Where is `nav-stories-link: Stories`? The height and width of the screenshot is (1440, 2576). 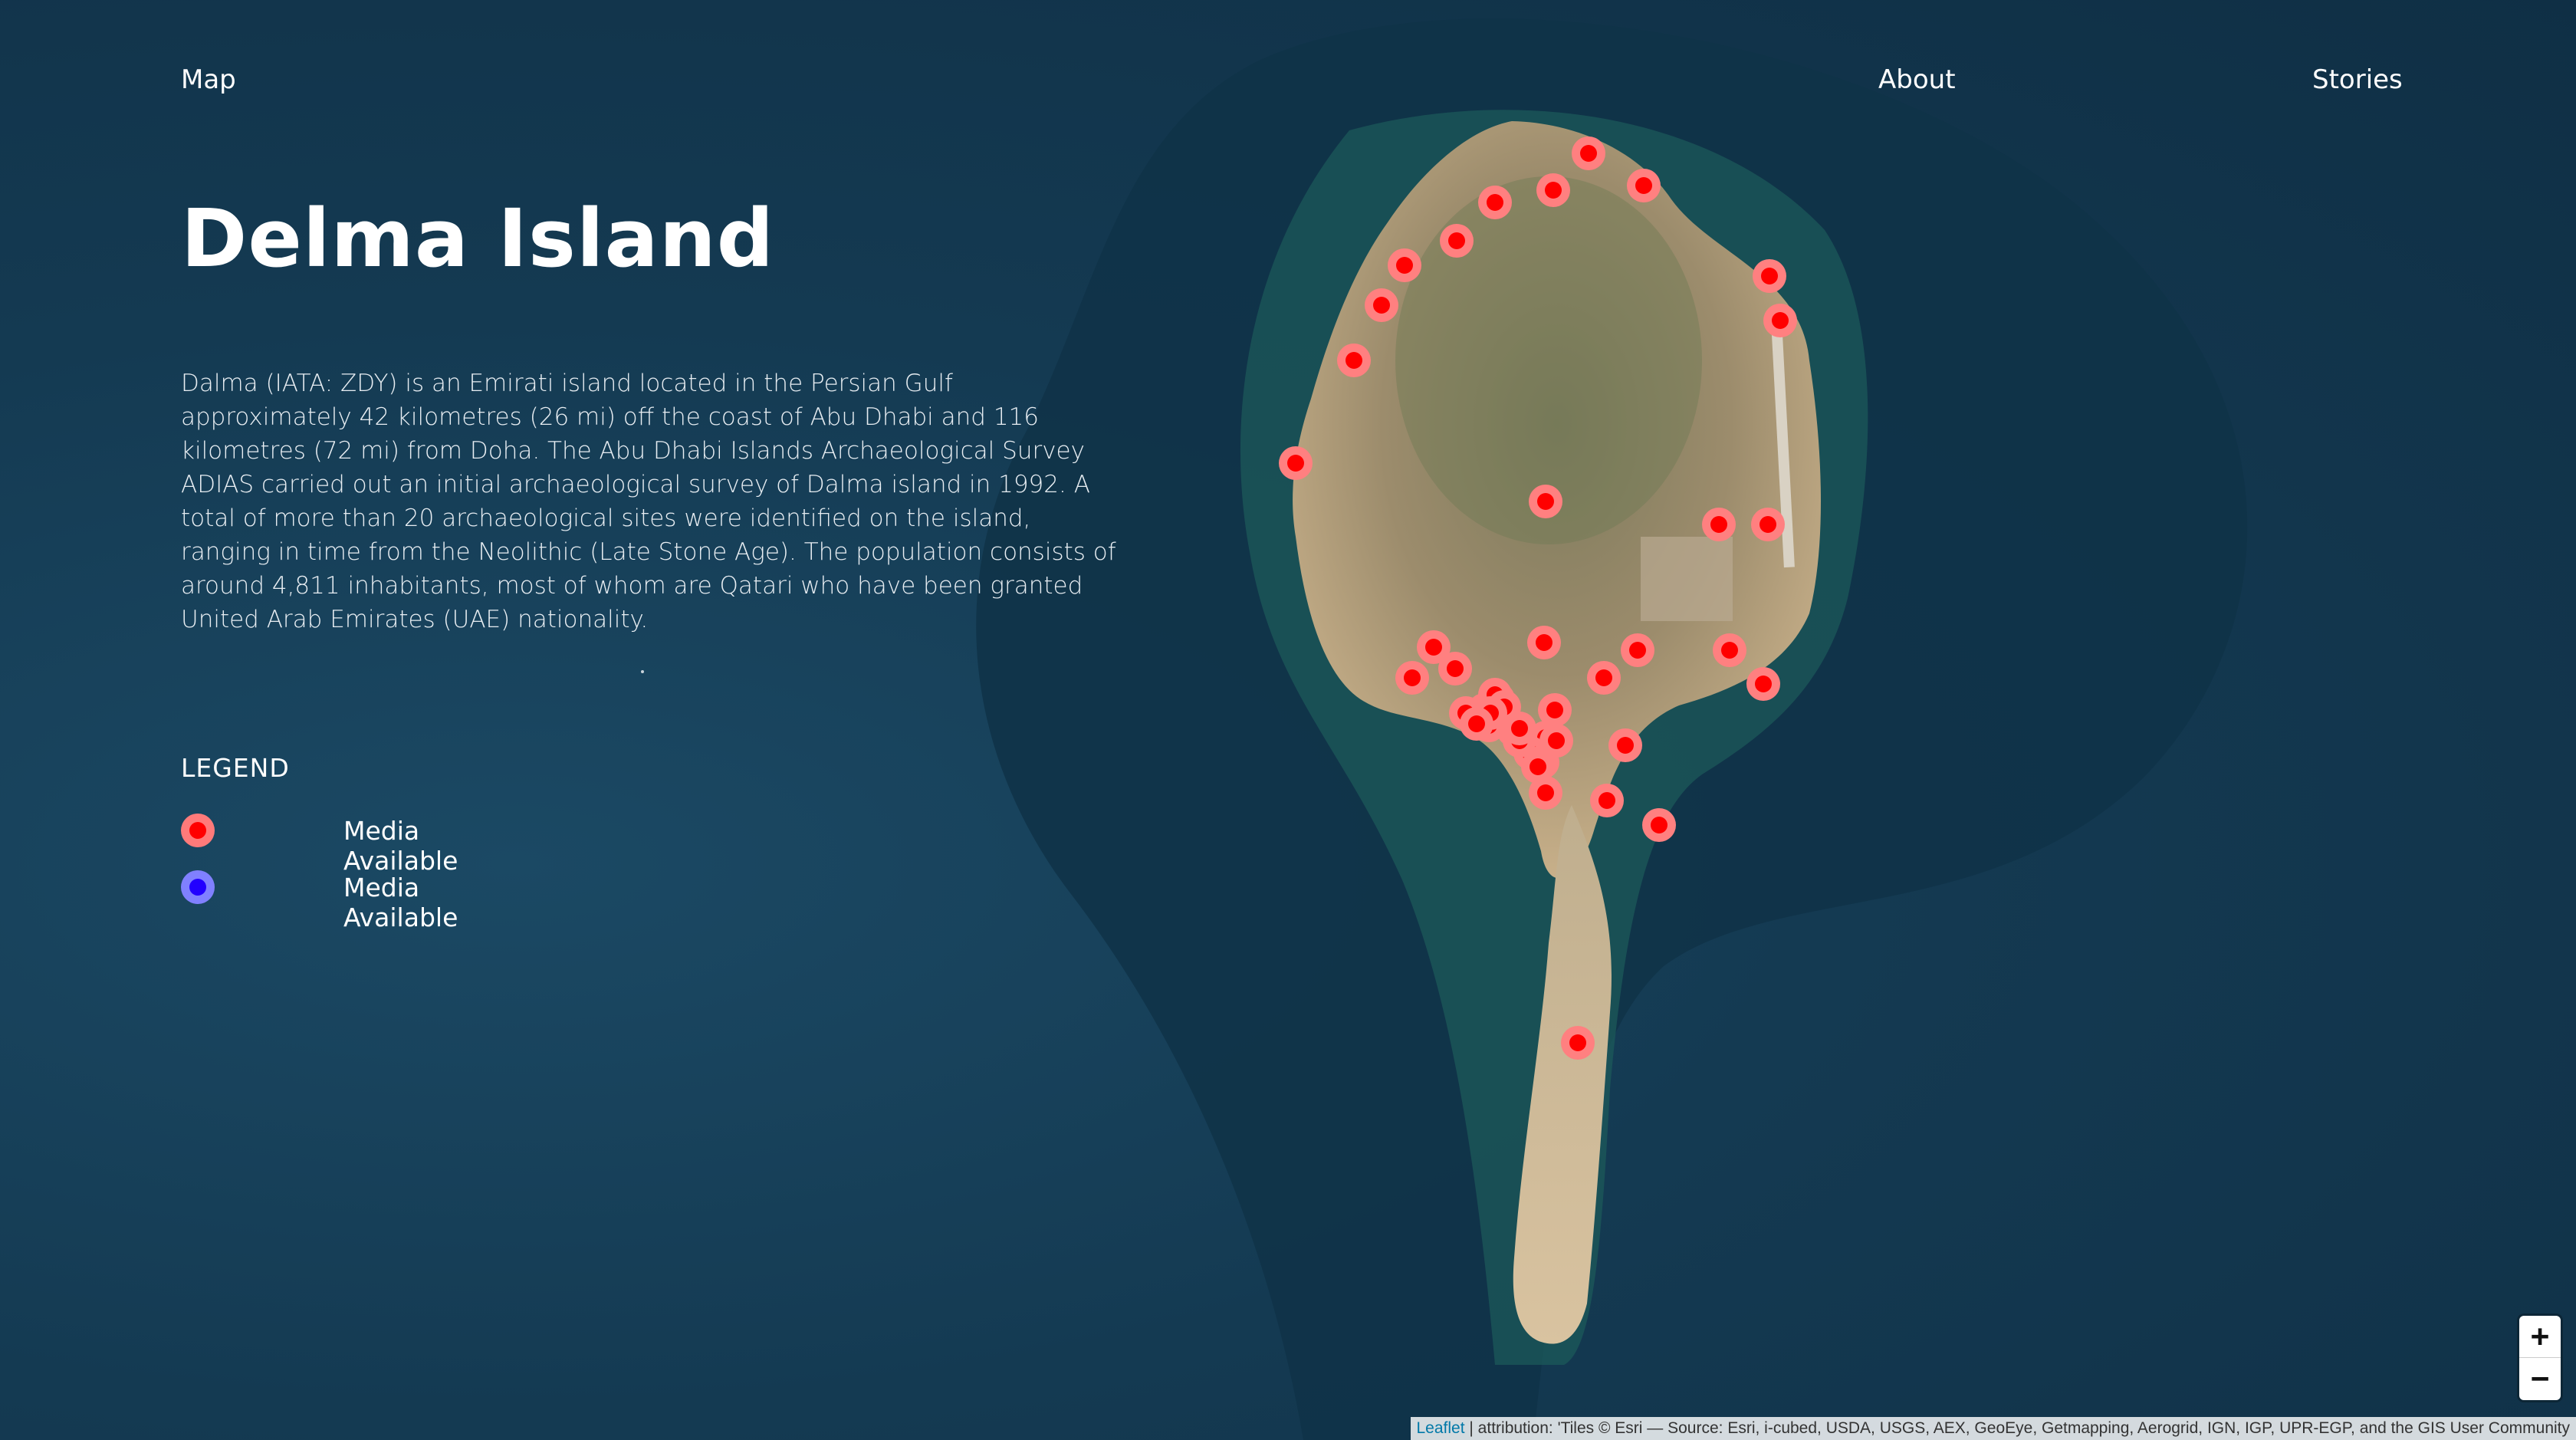 nav-stories-link: Stories is located at coordinates (2357, 79).